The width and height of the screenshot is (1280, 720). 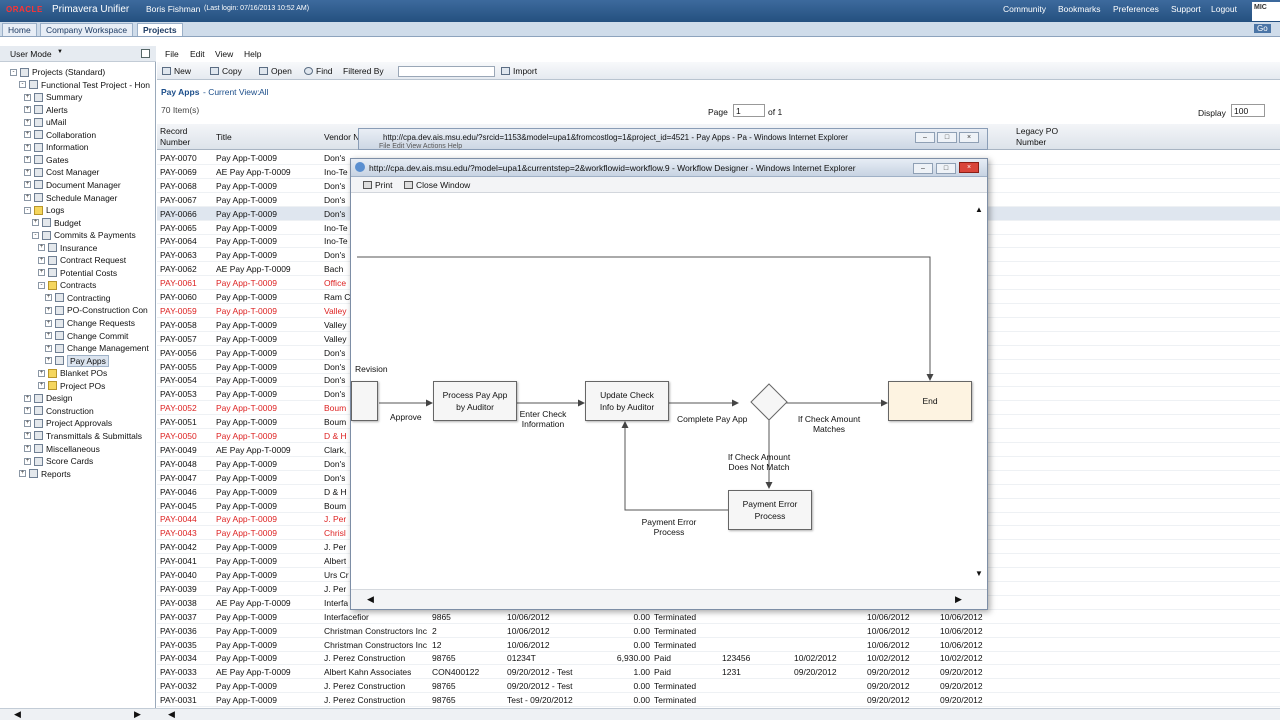 What do you see at coordinates (77, 273) in the screenshot?
I see `tree-item: + Potential Costs` at bounding box center [77, 273].